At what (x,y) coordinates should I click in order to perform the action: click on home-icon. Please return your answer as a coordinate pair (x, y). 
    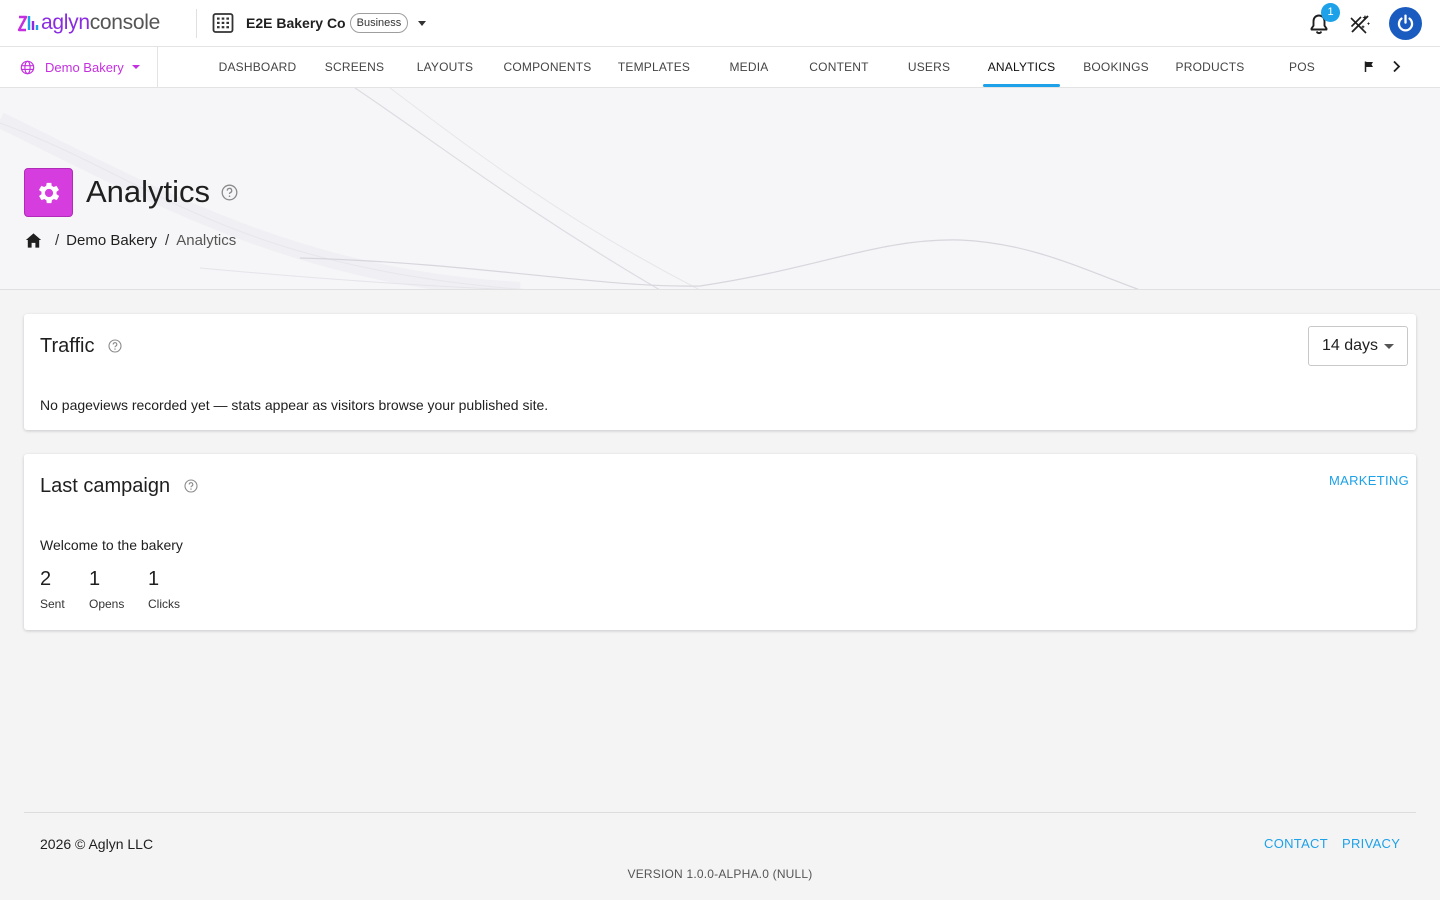
    Looking at the image, I should click on (33, 240).